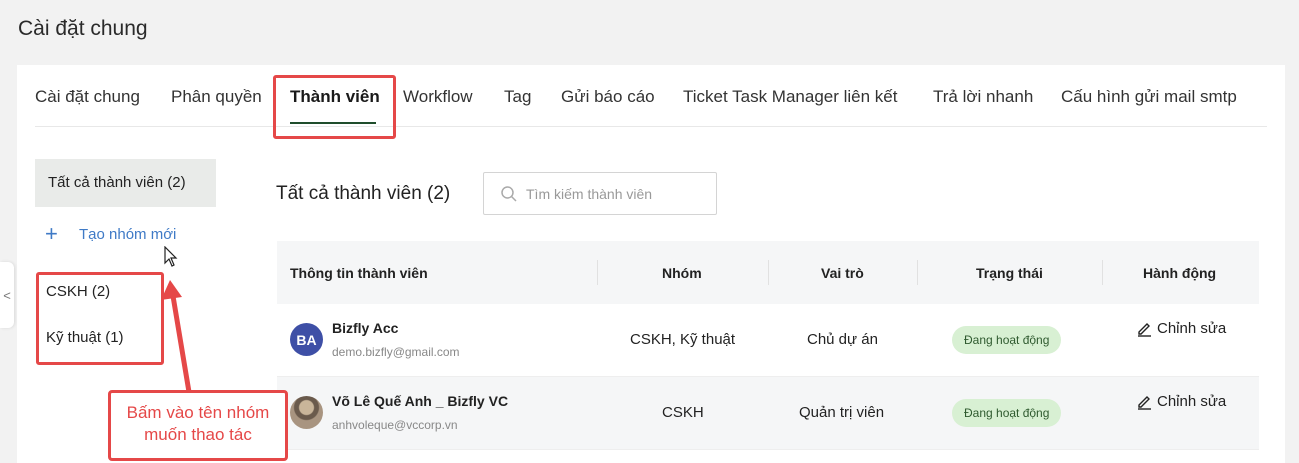 The image size is (1299, 463). I want to click on header-member-info: Thông tin thành viên, so click(359, 273).